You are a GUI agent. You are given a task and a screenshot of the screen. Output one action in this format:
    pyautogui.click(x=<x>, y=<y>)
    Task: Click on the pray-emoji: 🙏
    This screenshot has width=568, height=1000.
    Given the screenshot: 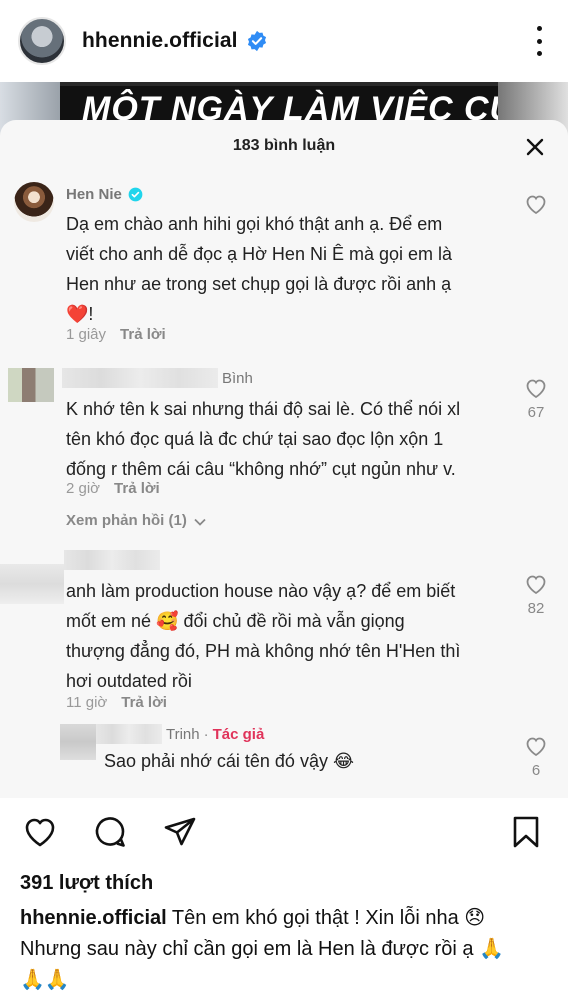 What is the action you would take?
    pyautogui.click(x=491, y=949)
    